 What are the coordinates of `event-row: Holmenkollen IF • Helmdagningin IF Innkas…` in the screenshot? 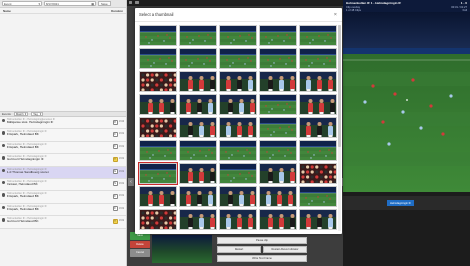 It's located at (63, 185).